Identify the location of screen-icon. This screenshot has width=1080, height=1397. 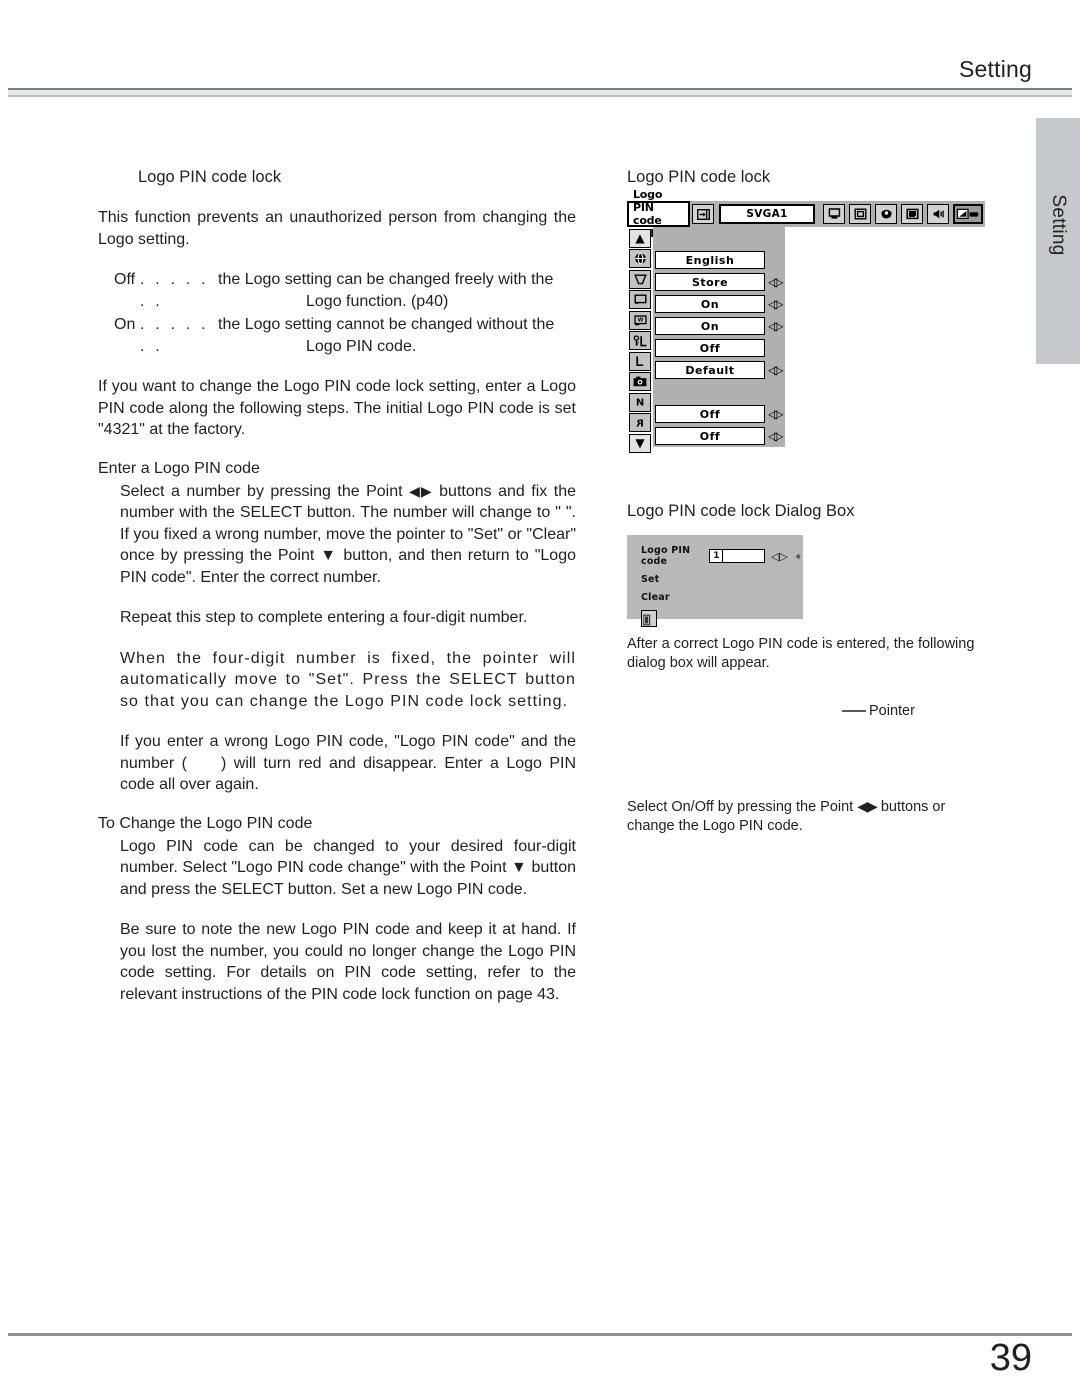
(860, 214).